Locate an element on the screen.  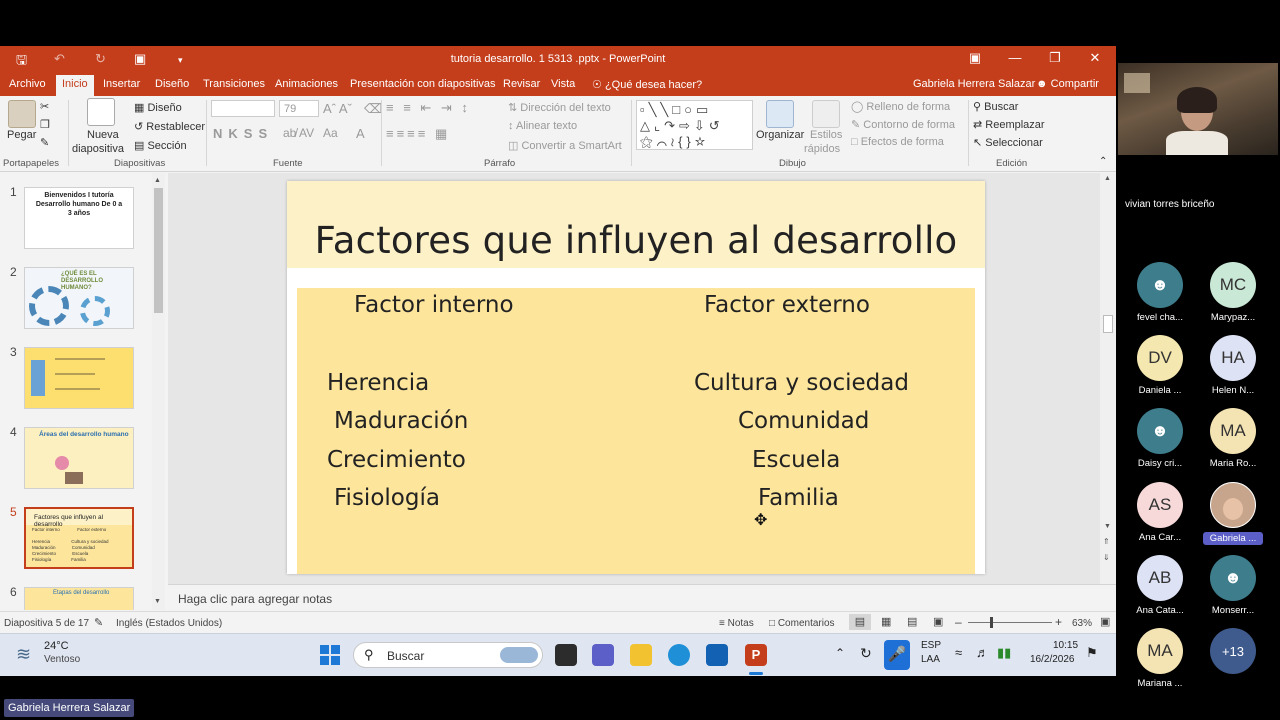
more-participants-button: +13 is located at coordinates (1233, 651).